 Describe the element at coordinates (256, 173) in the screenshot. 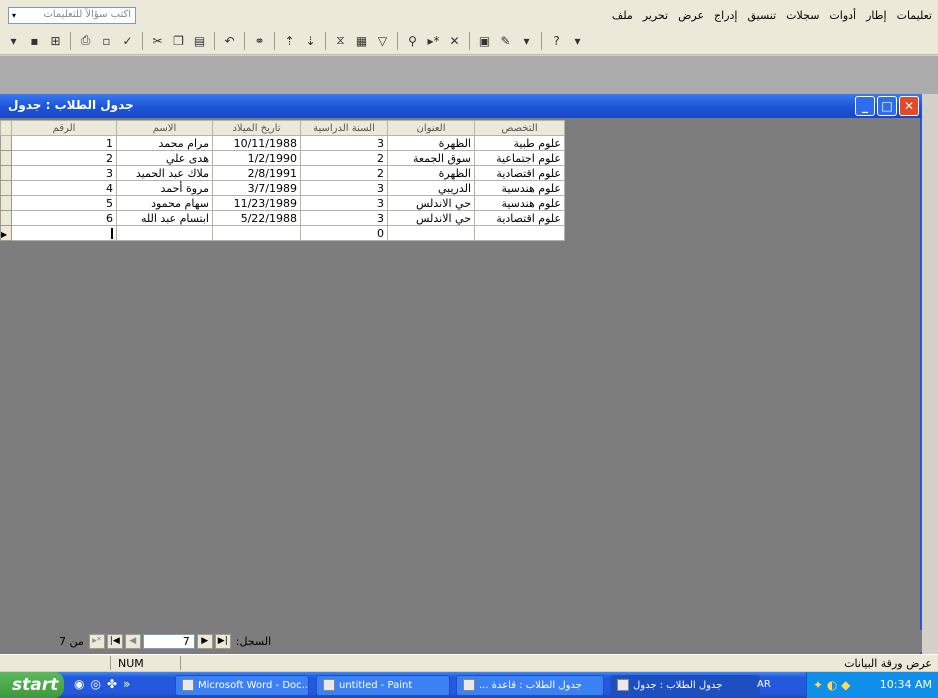

I see `birthdate-cell: 2/8/1991` at that location.